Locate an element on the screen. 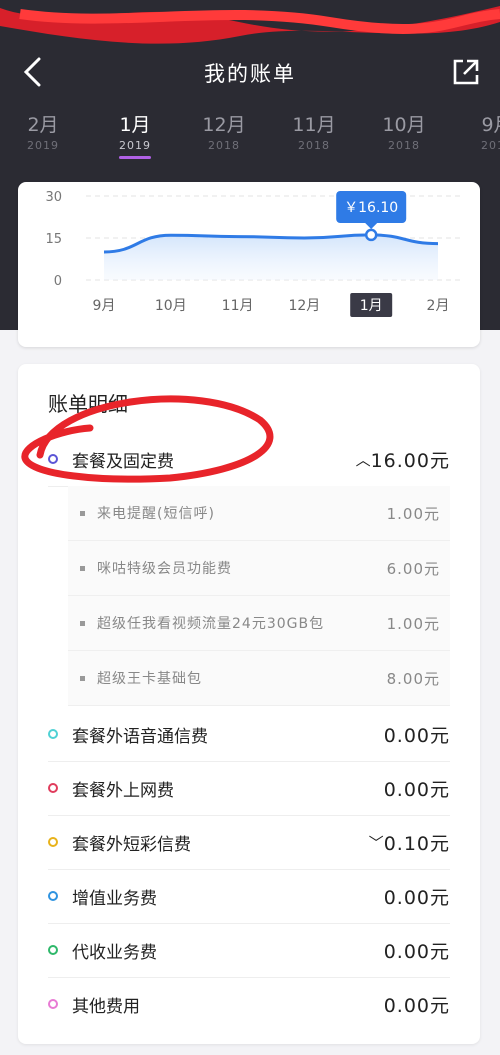 Image resolution: width=500 pixels, height=1055 pixels. page-title: 我的账单 is located at coordinates (250, 74).